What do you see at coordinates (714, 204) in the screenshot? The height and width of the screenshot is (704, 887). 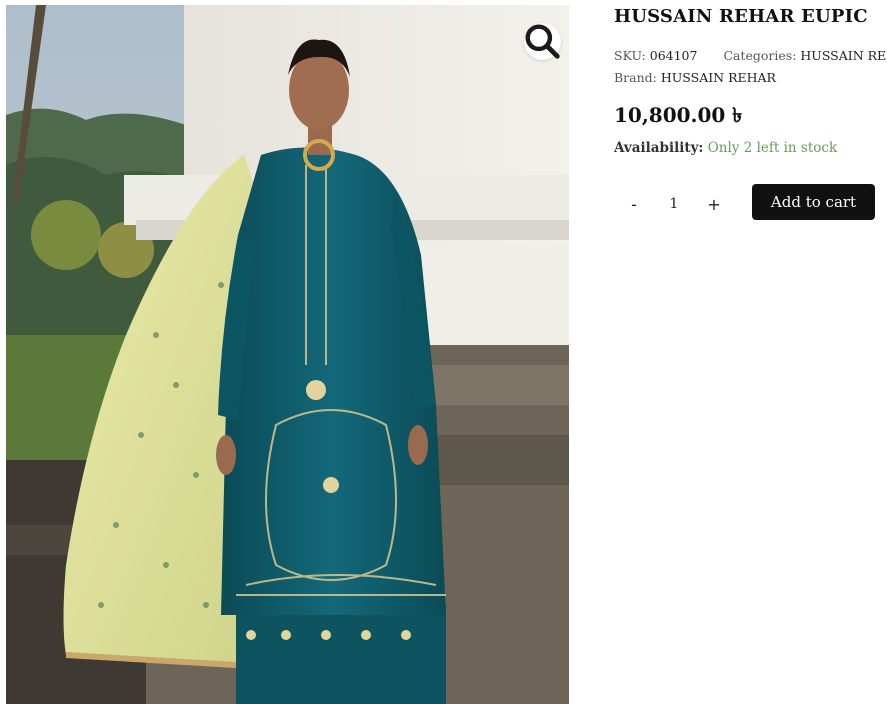 I see `quantity-increase-button: +` at bounding box center [714, 204].